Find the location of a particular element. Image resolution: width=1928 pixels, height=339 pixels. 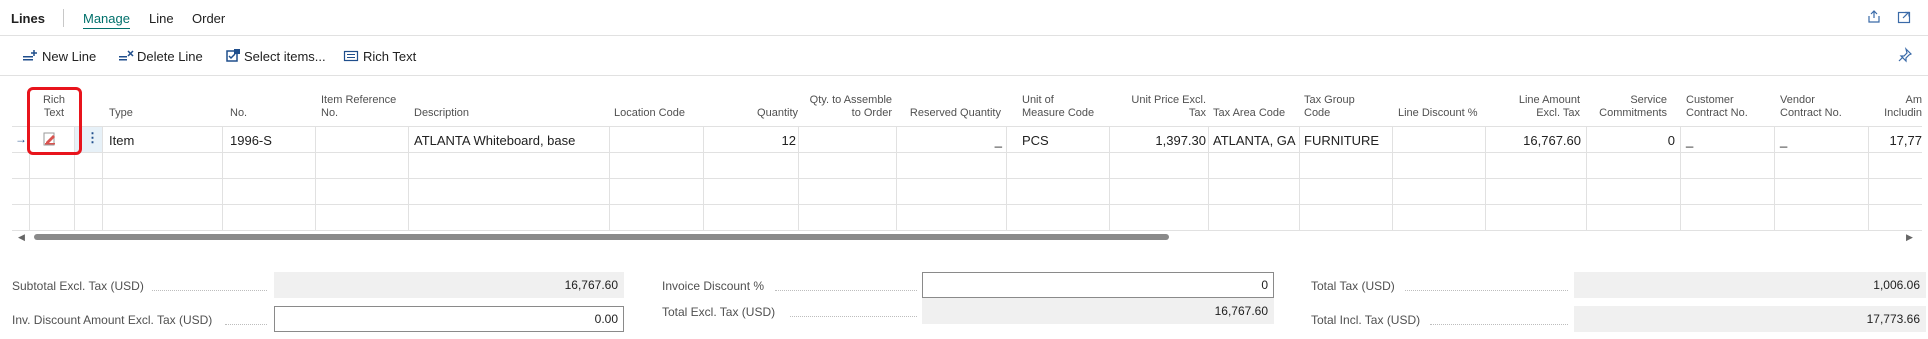

col-item-reference: Item Reference No. is located at coordinates (367, 106).